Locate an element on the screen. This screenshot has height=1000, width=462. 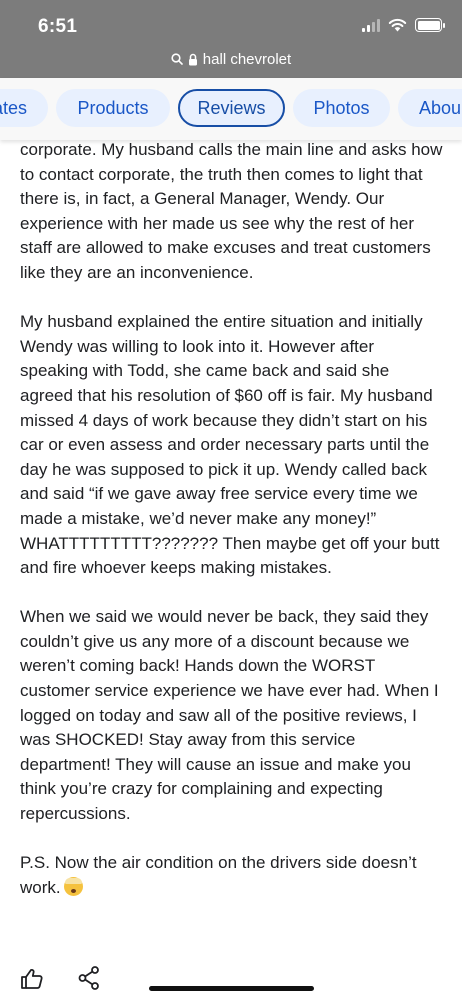
tab-about: Abou is located at coordinates (430, 108).